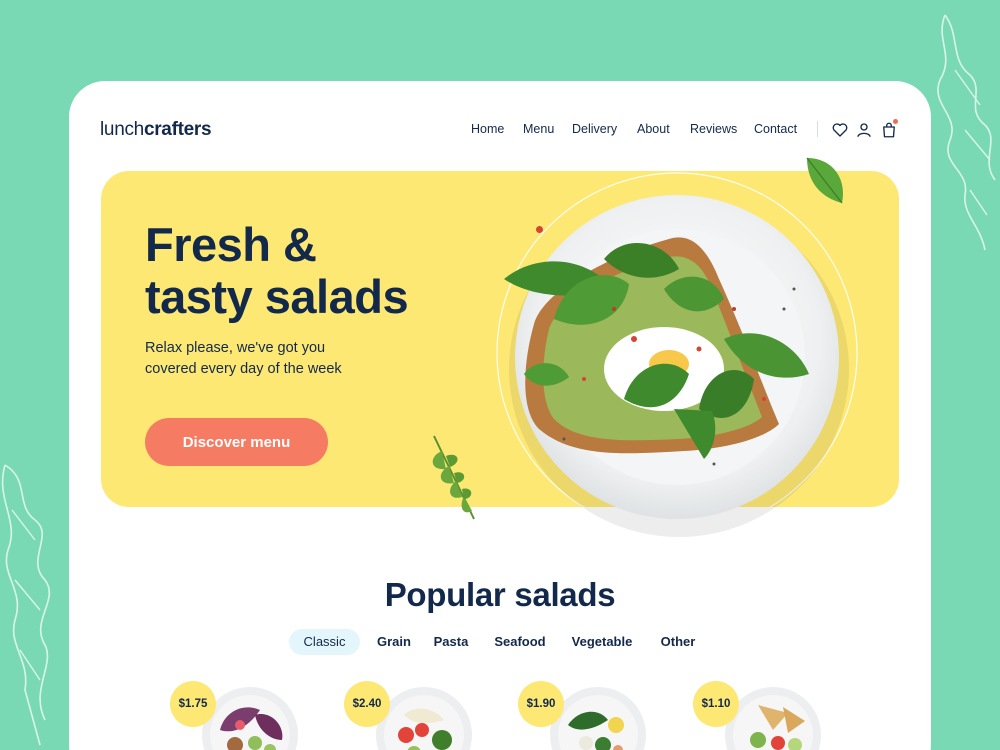  Describe the element at coordinates (235, 348) in the screenshot. I see `hero-subtitle-line1: Relax please, we've got you` at that location.